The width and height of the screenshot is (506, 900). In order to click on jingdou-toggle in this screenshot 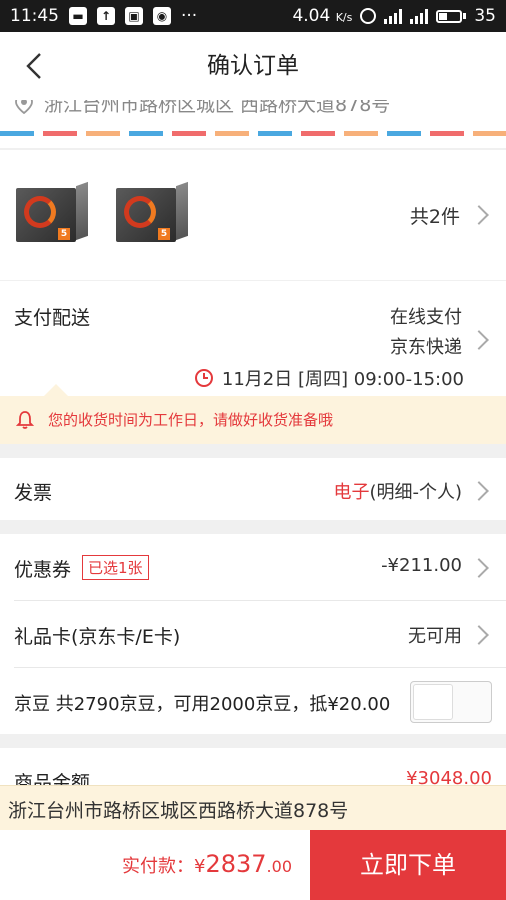, I will do `click(451, 702)`.